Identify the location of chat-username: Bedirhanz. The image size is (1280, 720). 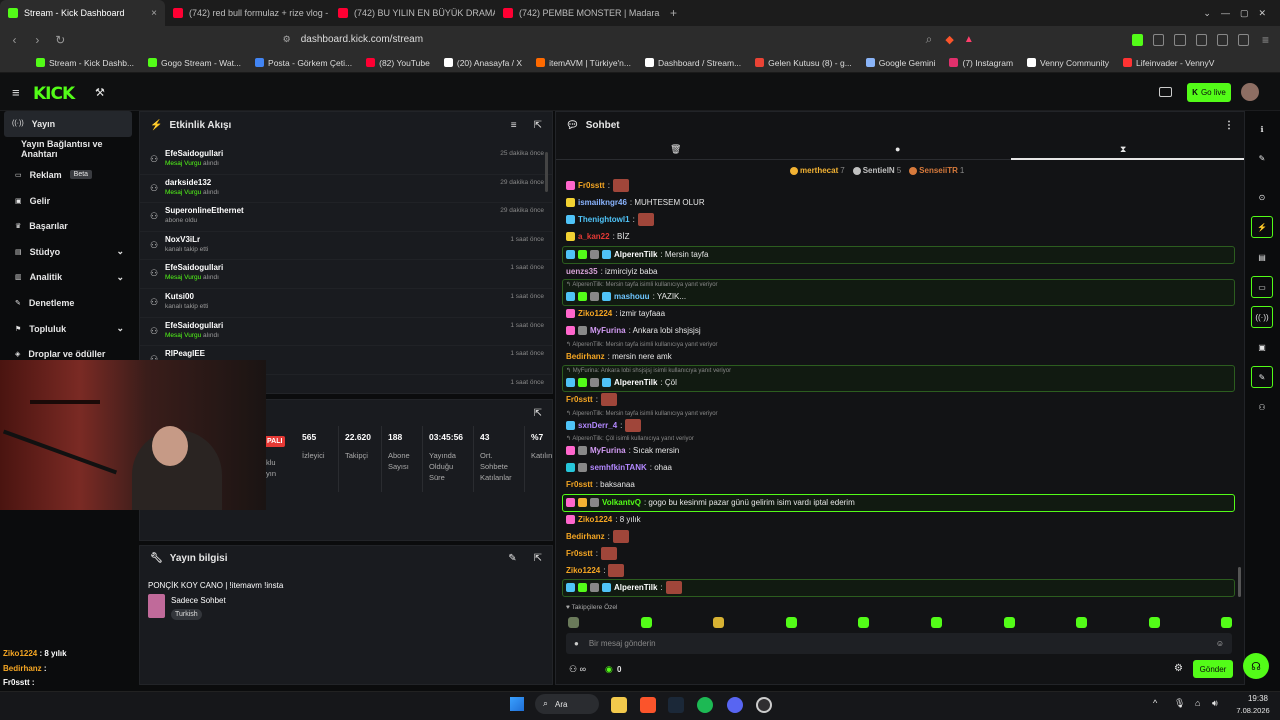
(585, 536).